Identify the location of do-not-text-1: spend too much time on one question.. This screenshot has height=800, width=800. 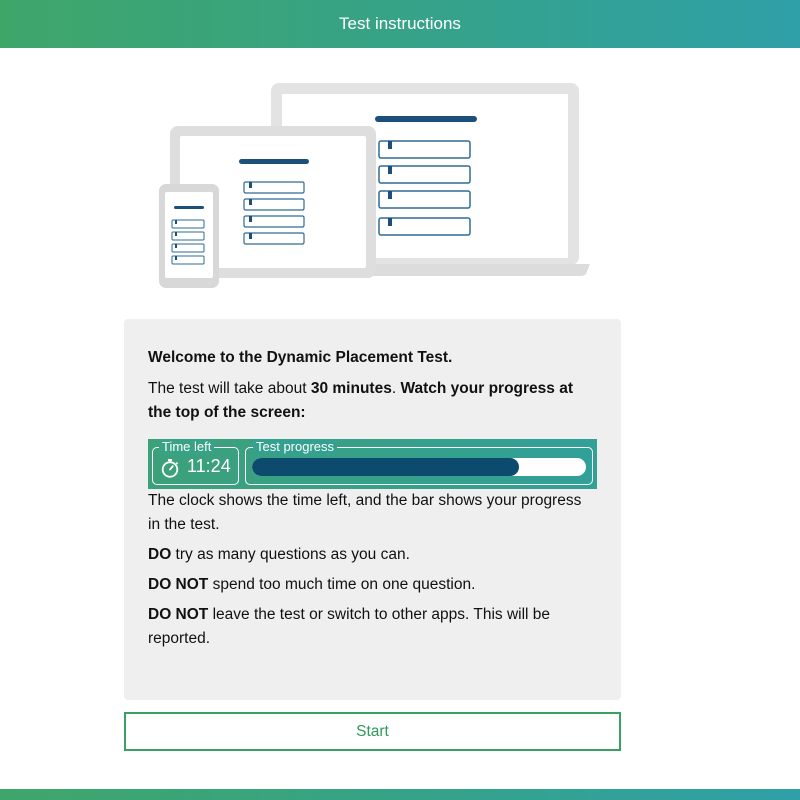
(342, 584).